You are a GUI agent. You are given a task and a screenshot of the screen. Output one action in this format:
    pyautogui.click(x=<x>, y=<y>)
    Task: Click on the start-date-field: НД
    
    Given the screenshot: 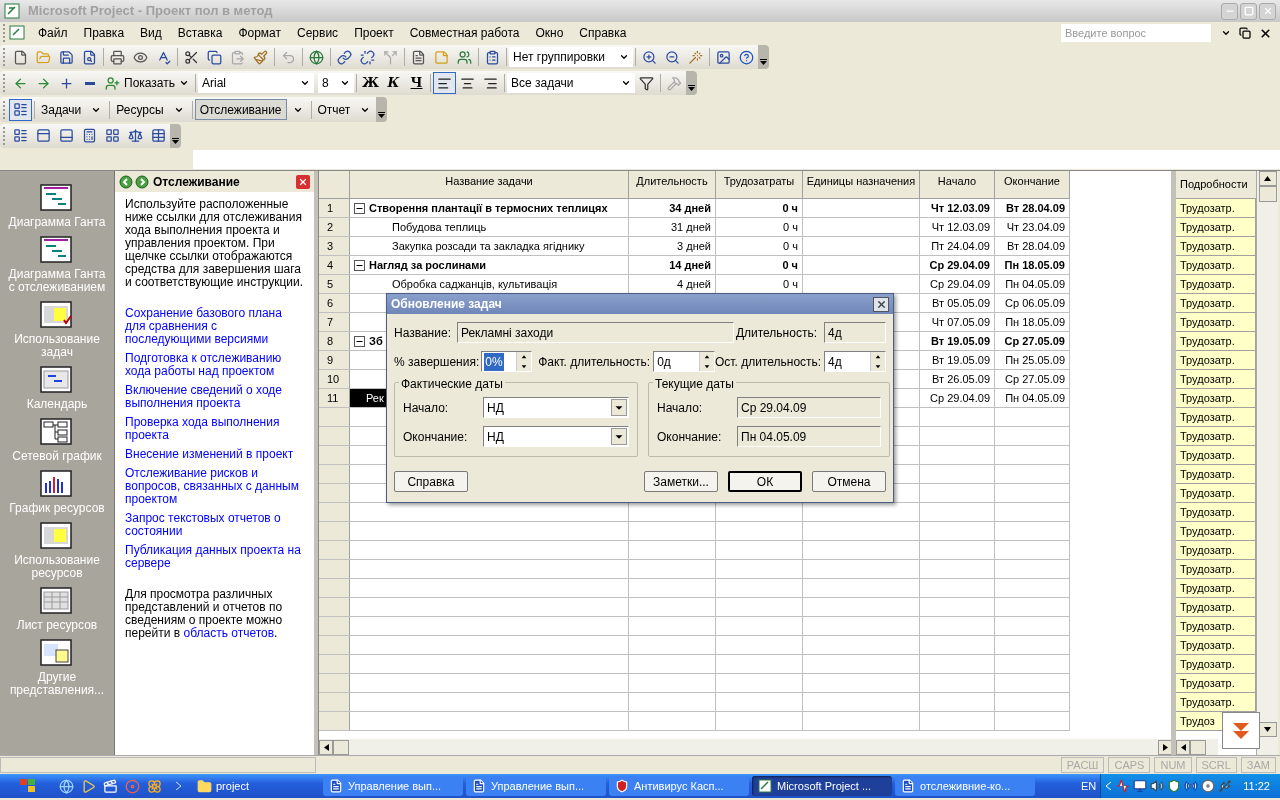 What is the action you would take?
    pyautogui.click(x=556, y=407)
    